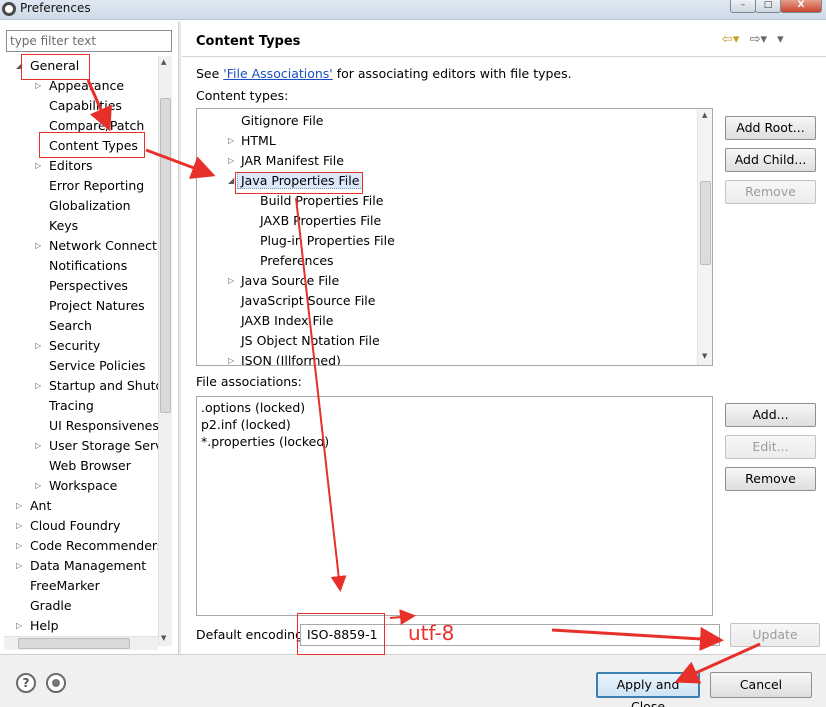 The width and height of the screenshot is (826, 707). Describe the element at coordinates (87, 546) in the screenshot. I see `tree-item-code-recommenders: ▷ Code Recommenders` at that location.